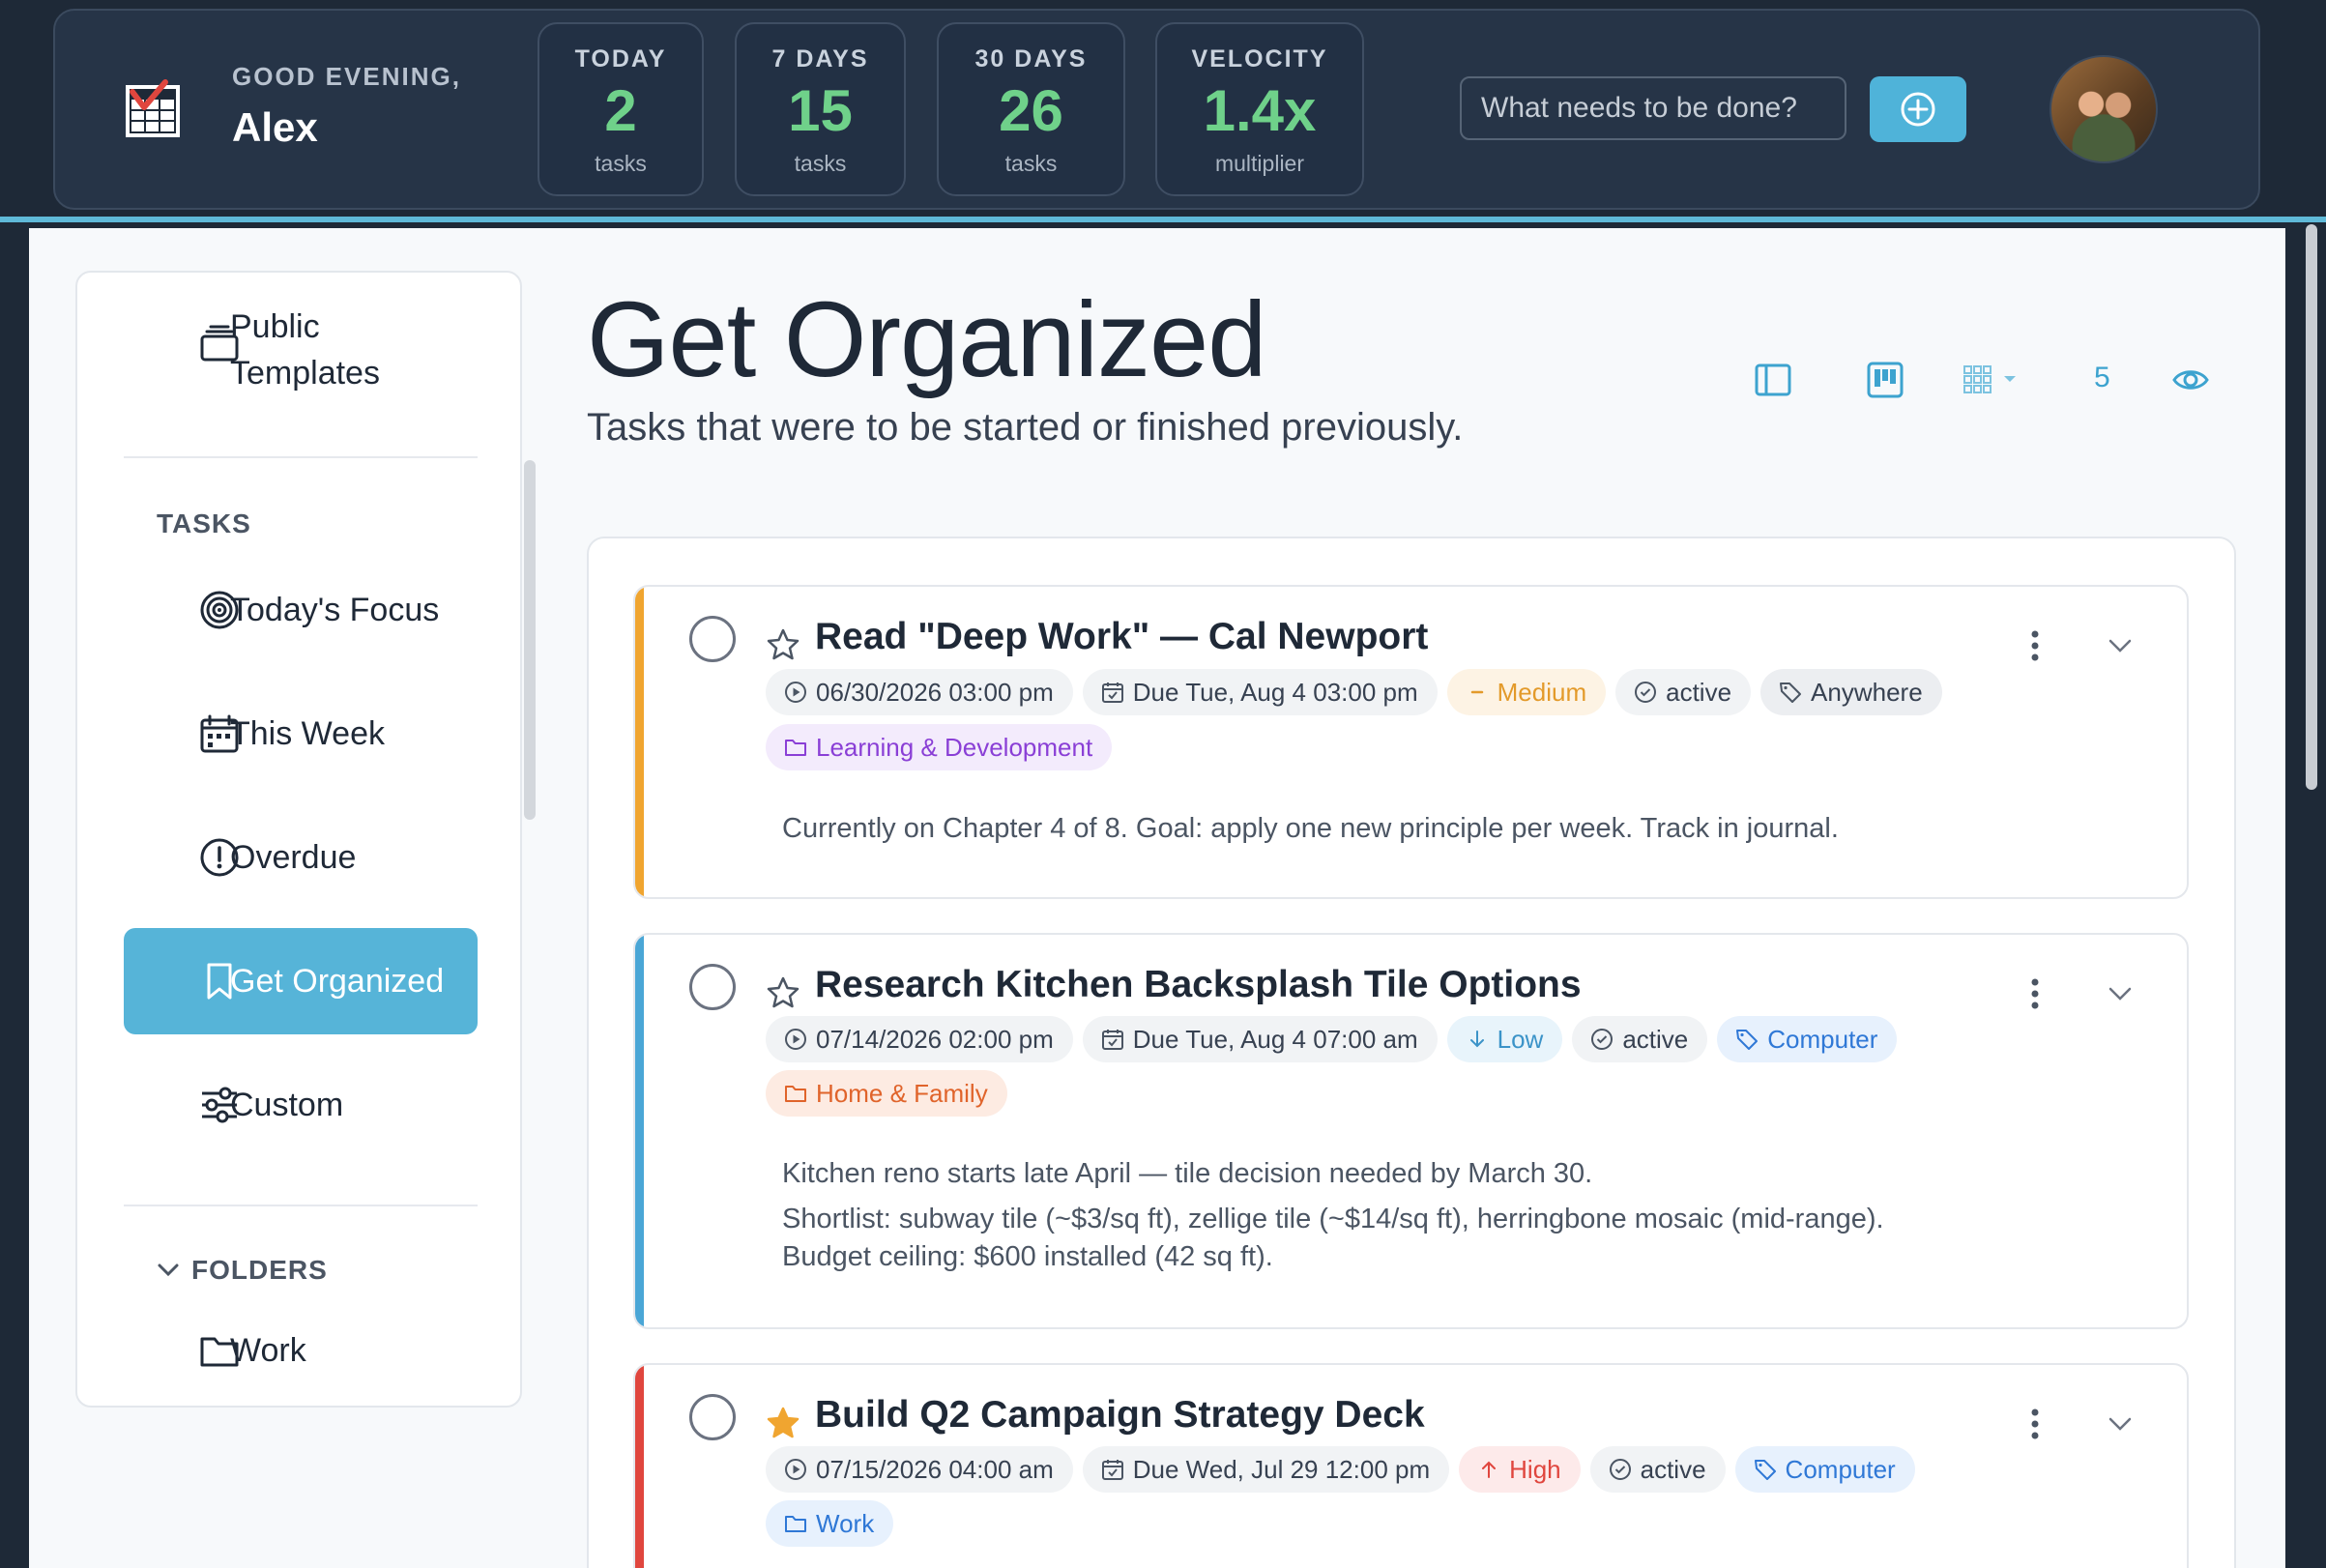 Image resolution: width=2326 pixels, height=1568 pixels. I want to click on quick-add-input, so click(1653, 108).